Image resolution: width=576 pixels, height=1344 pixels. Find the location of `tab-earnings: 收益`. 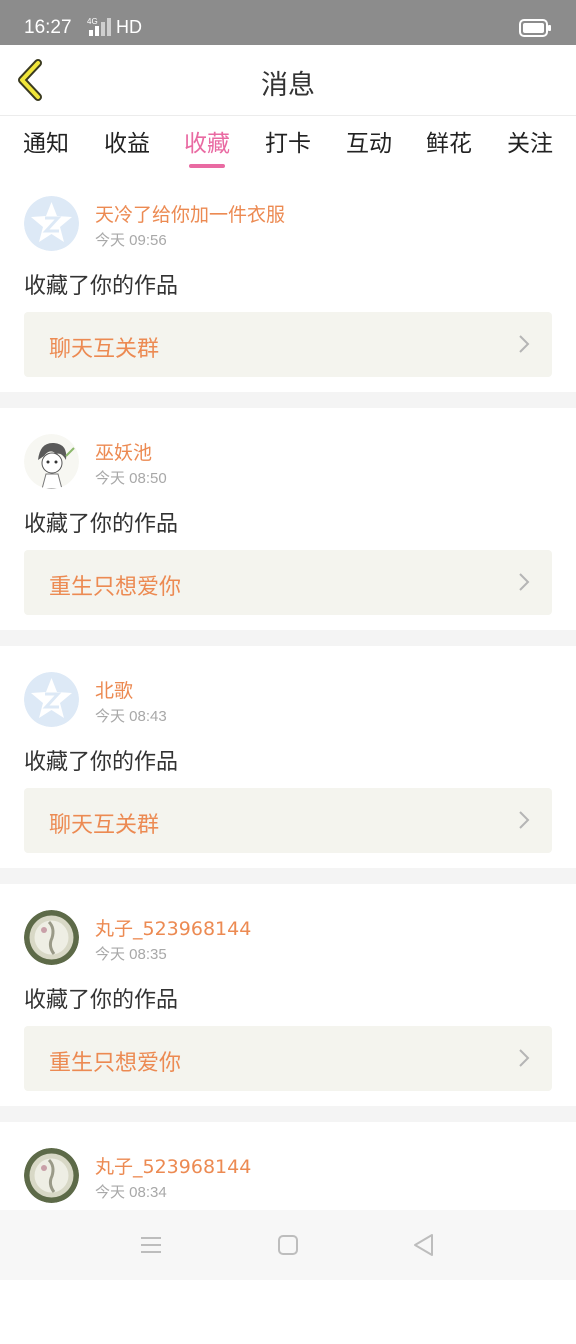

tab-earnings: 收益 is located at coordinates (127, 141).